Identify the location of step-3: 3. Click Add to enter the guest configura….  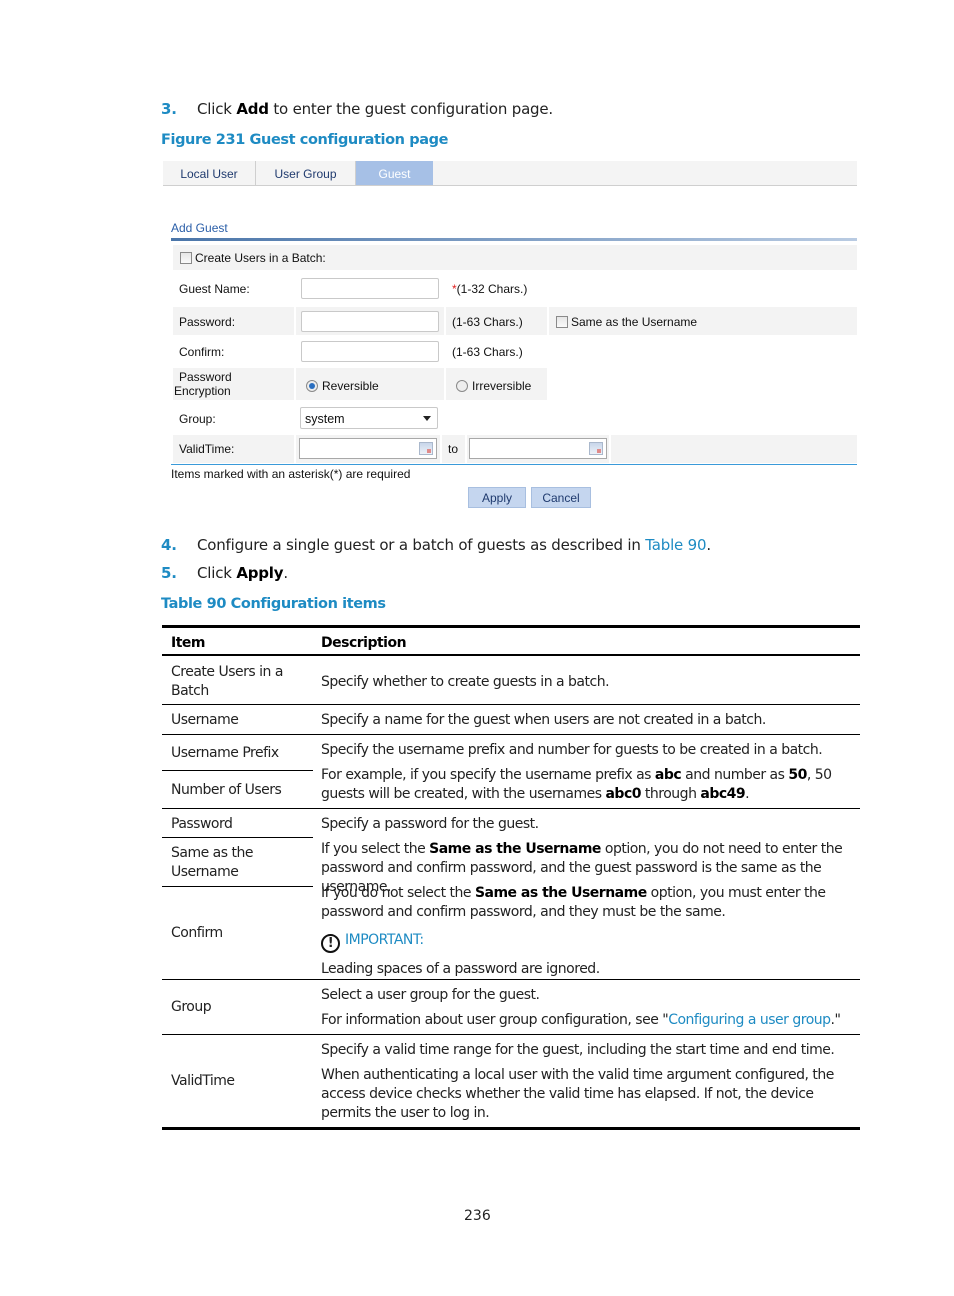
(357, 109).